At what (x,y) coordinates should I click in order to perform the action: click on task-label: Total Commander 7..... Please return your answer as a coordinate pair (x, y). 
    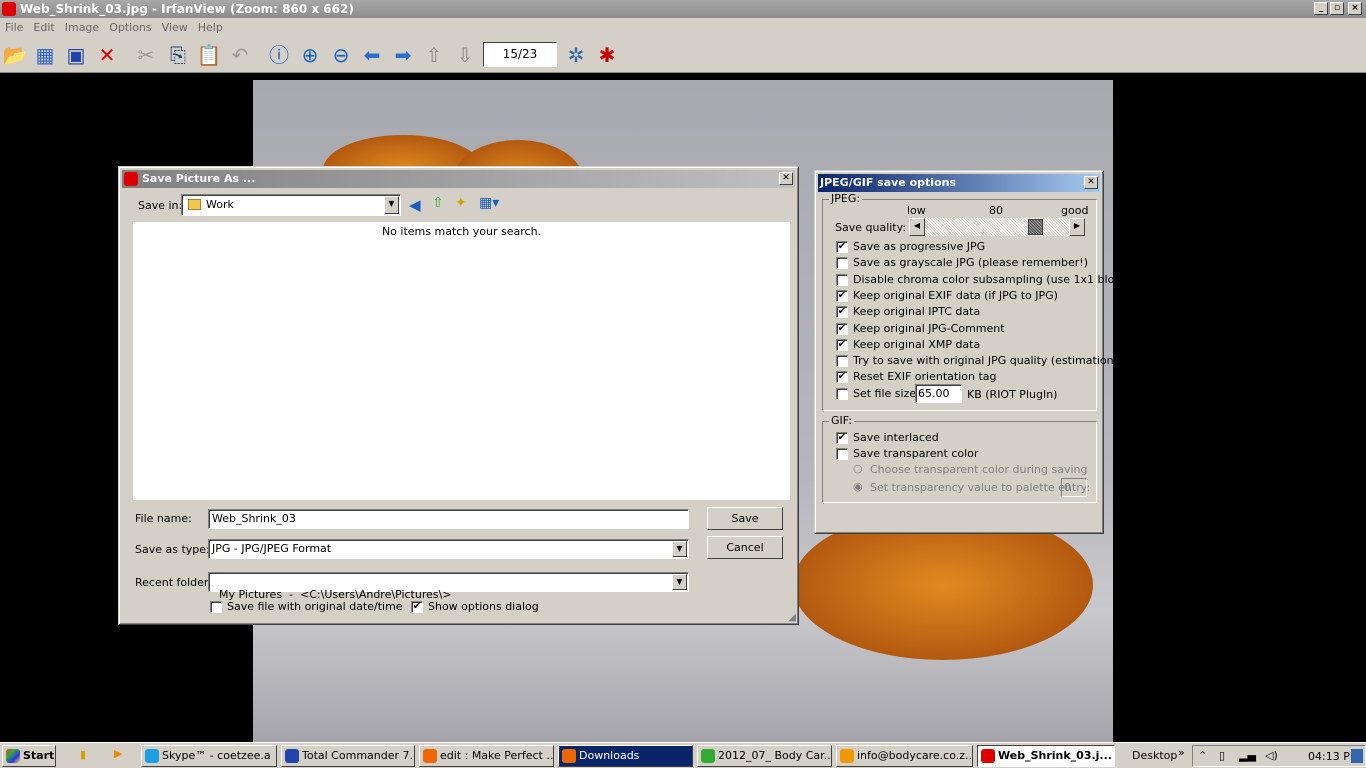
    Looking at the image, I should click on (358, 755).